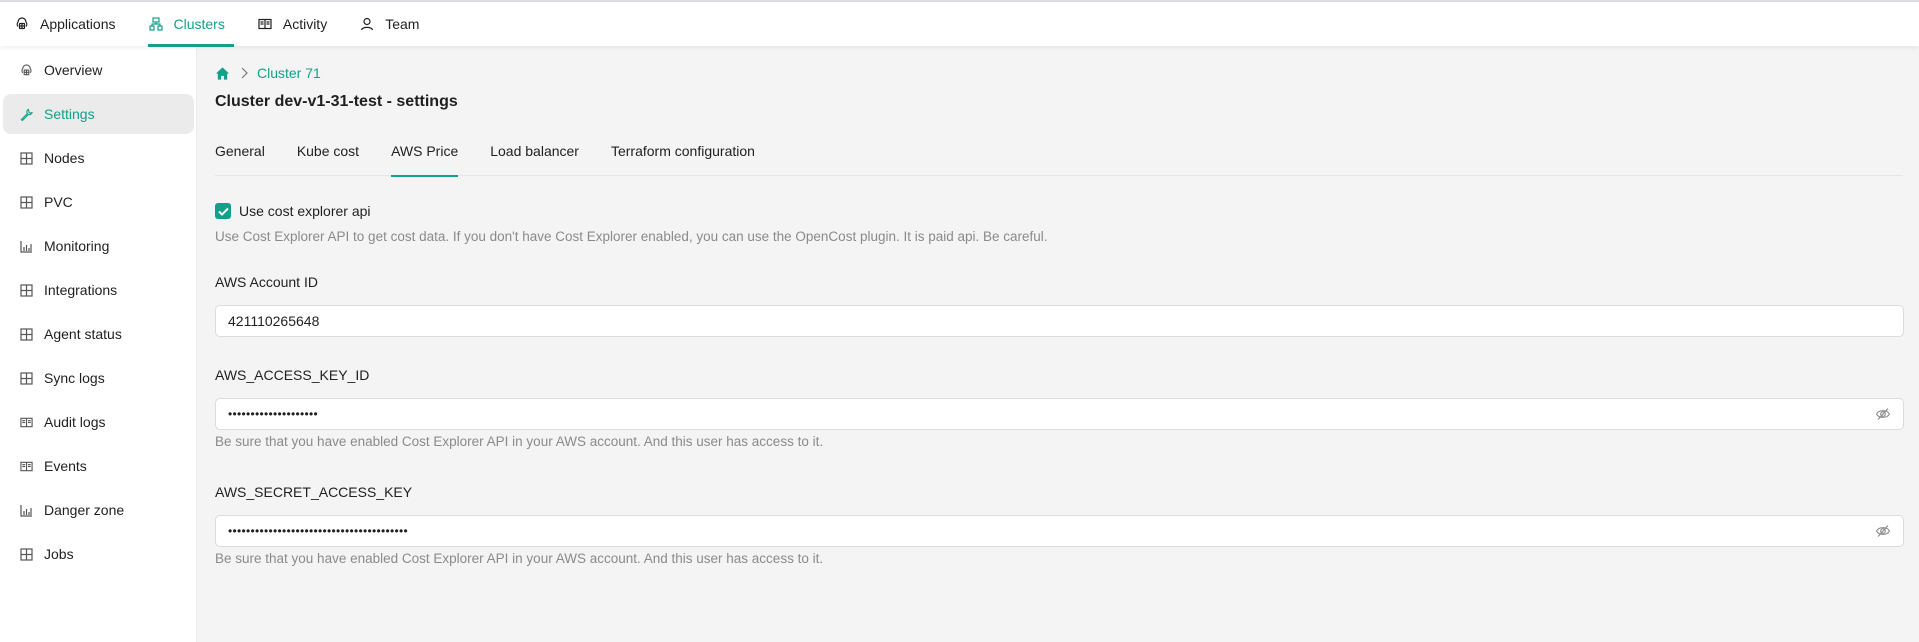 This screenshot has height=642, width=1919. Describe the element at coordinates (98, 466) in the screenshot. I see `sidebar-item-events: Events` at that location.